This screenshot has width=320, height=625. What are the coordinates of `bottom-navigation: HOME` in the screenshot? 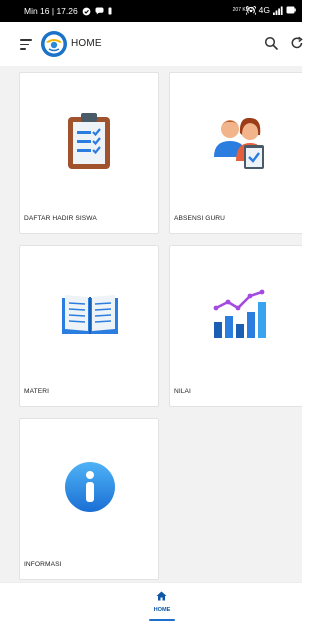 It's located at (151, 603).